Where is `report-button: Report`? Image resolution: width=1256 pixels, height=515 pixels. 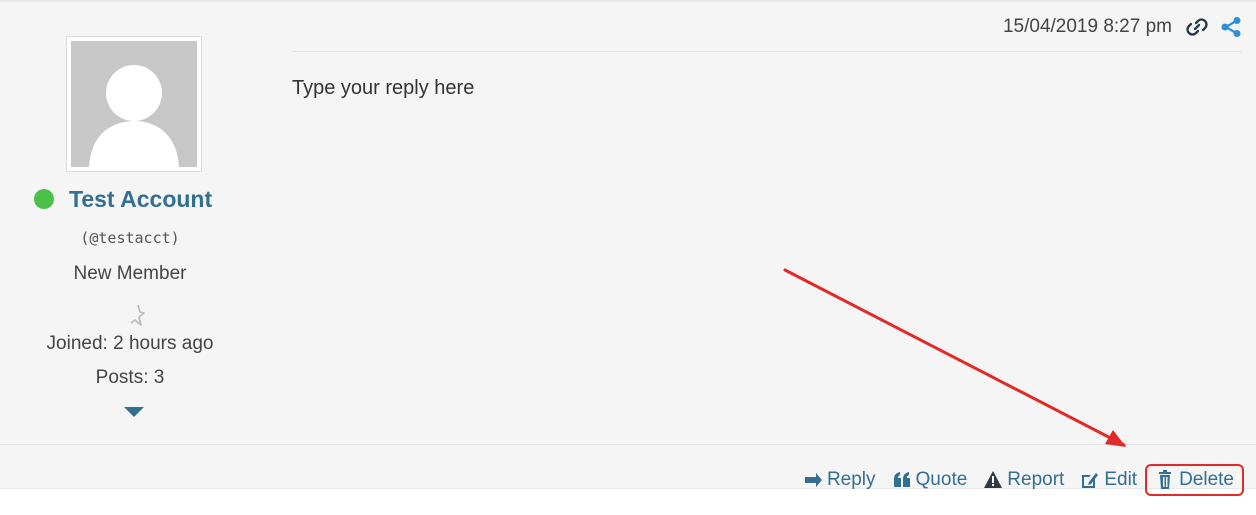
report-button: Report is located at coordinates (1023, 480).